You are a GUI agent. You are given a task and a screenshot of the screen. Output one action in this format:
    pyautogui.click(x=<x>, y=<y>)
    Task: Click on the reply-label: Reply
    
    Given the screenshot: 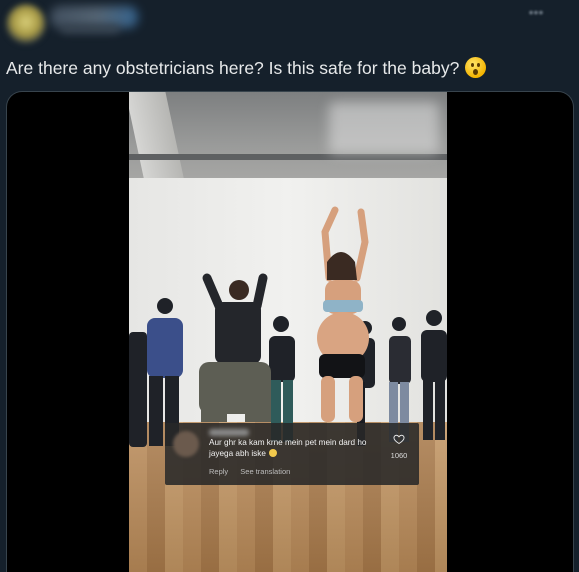 What is the action you would take?
    pyautogui.click(x=219, y=471)
    